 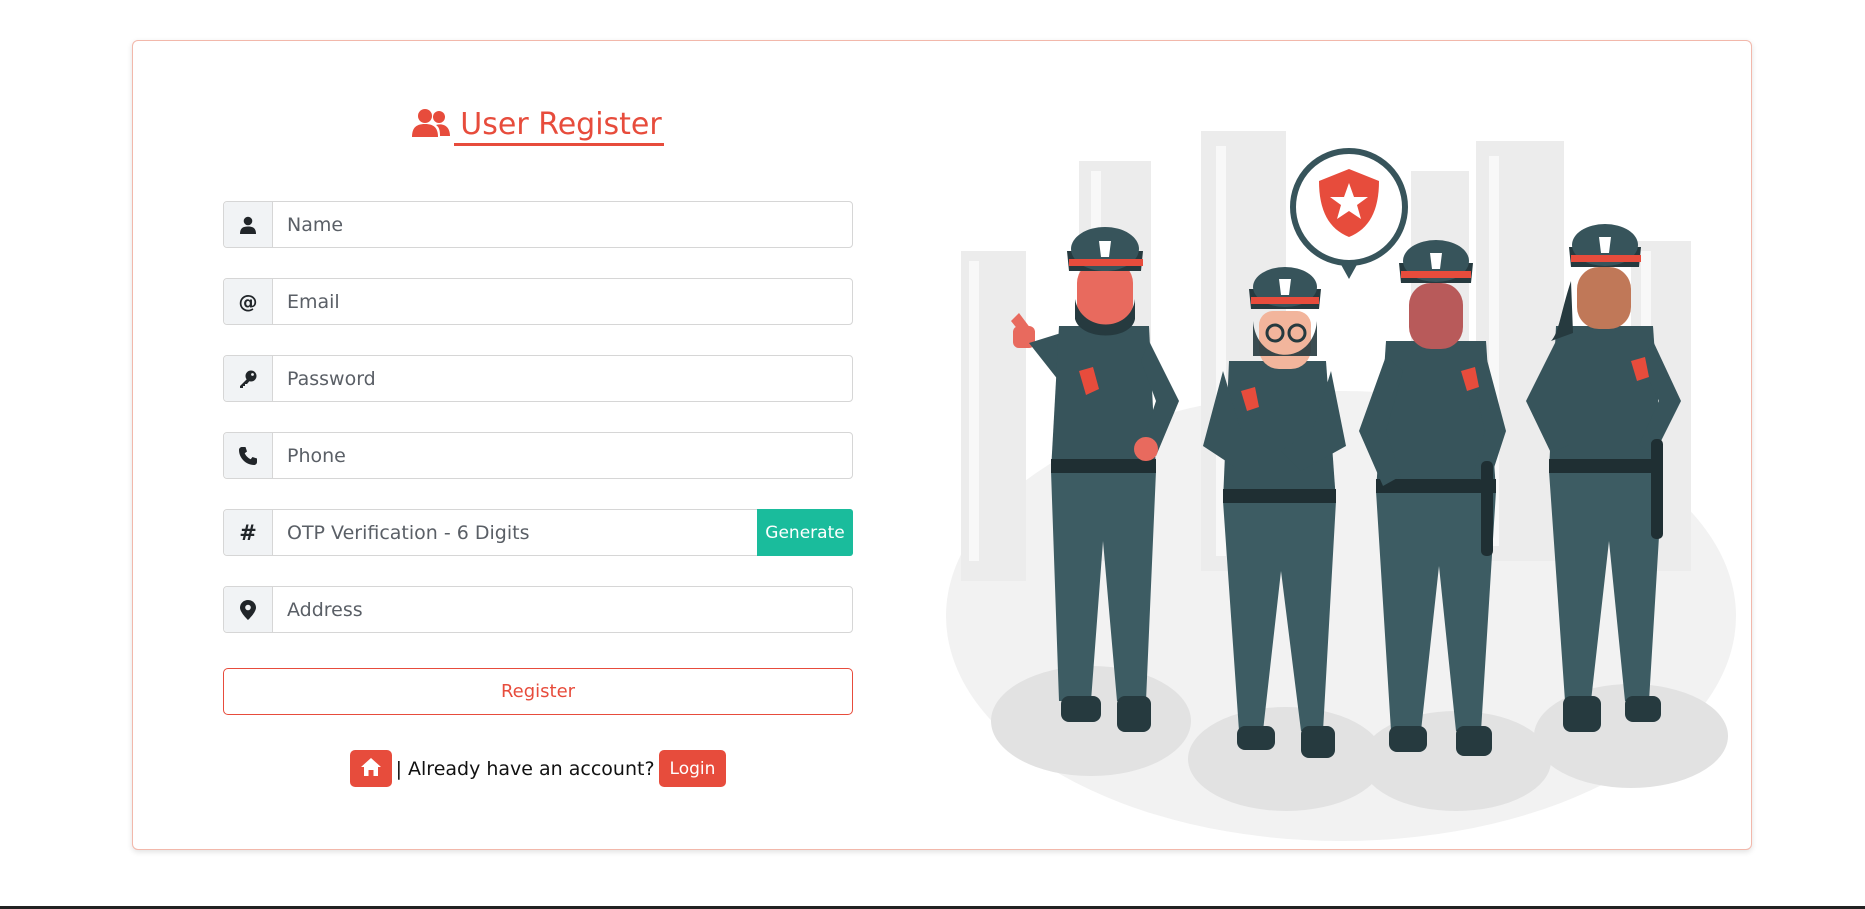 I want to click on home-button, so click(x=370, y=768).